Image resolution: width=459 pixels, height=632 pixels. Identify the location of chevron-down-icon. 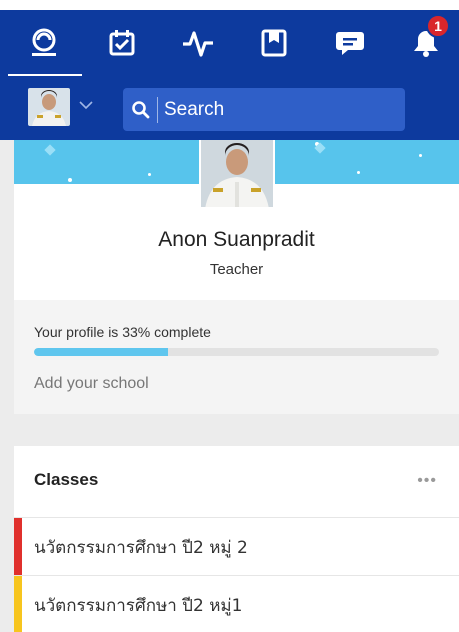
(86, 105).